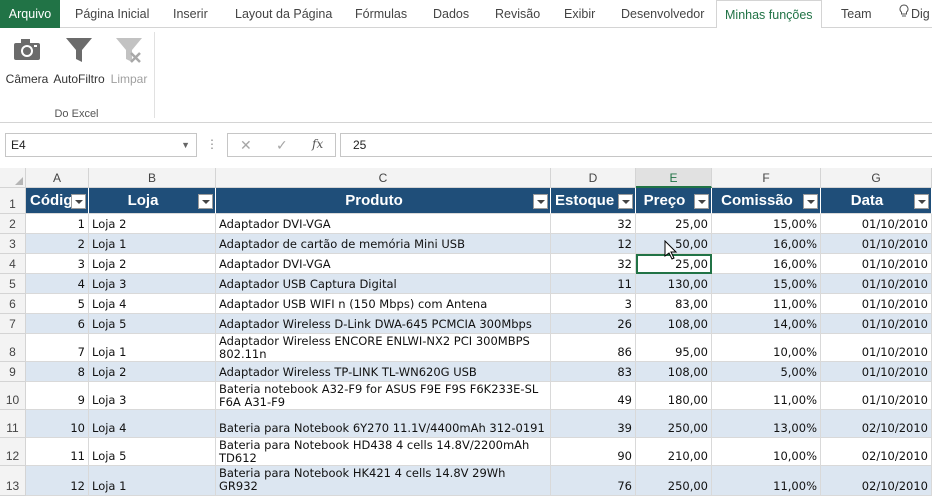 The image size is (932, 496). I want to click on cell-estoque: 90, so click(593, 452).